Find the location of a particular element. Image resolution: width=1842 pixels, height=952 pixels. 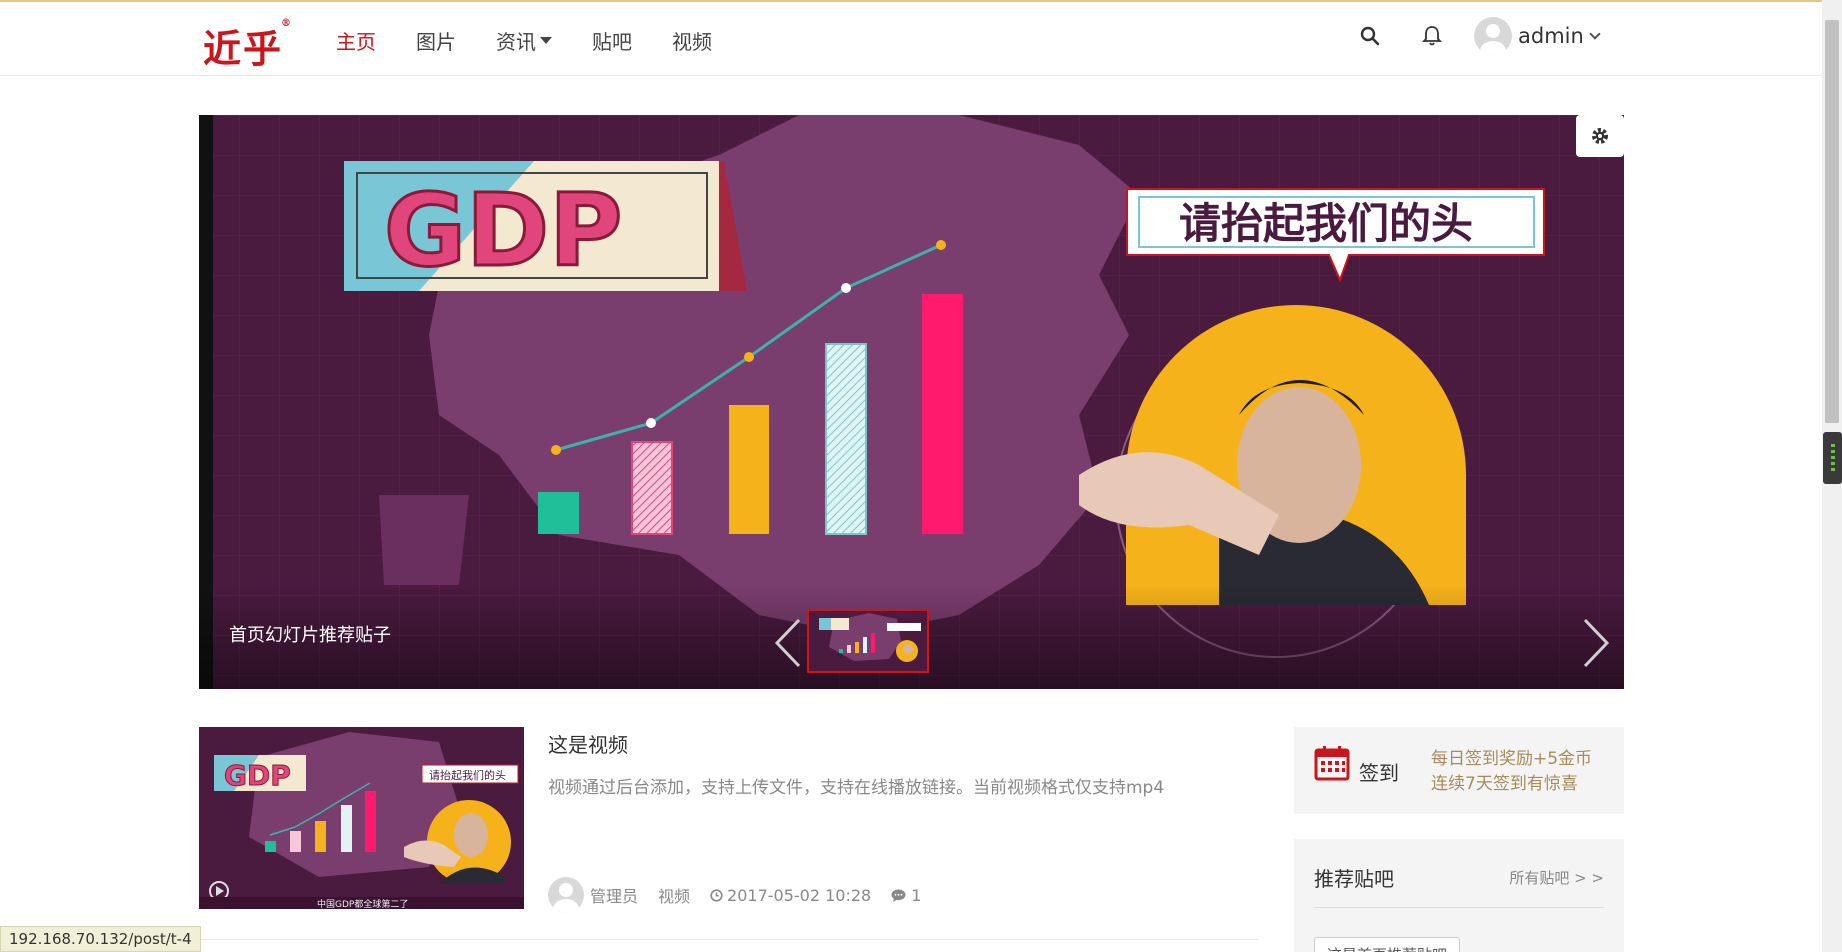

post-meta: 管理员 视频 2017-05-02 10:28 1 is located at coordinates (734, 895).